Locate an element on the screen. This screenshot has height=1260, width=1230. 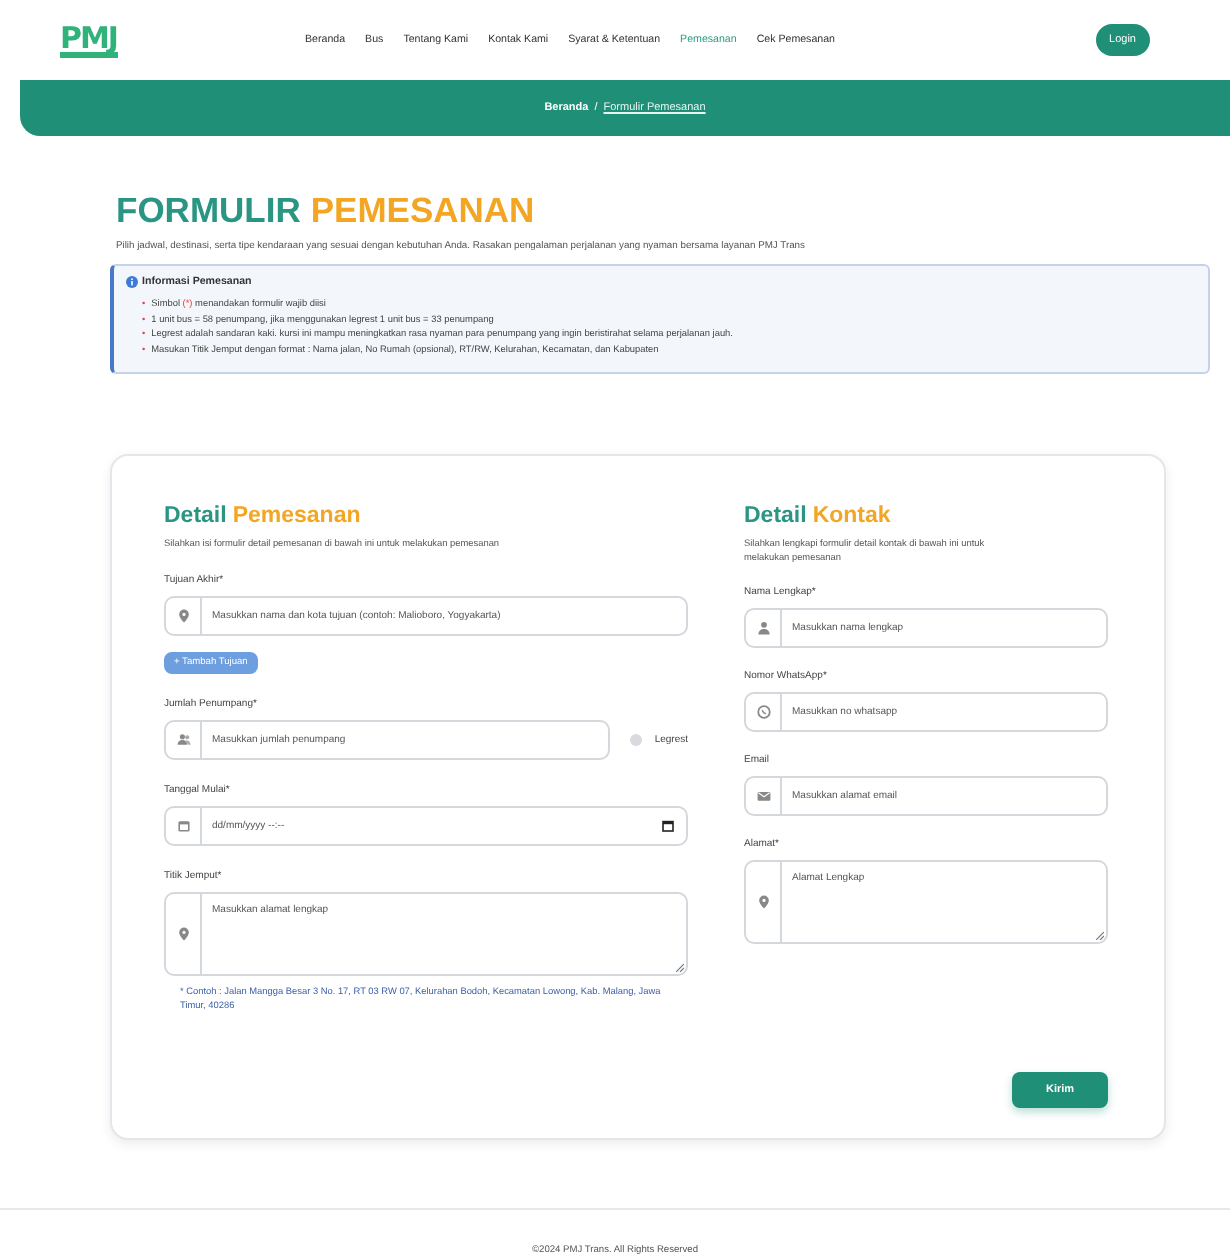
info-icon is located at coordinates (132, 282).